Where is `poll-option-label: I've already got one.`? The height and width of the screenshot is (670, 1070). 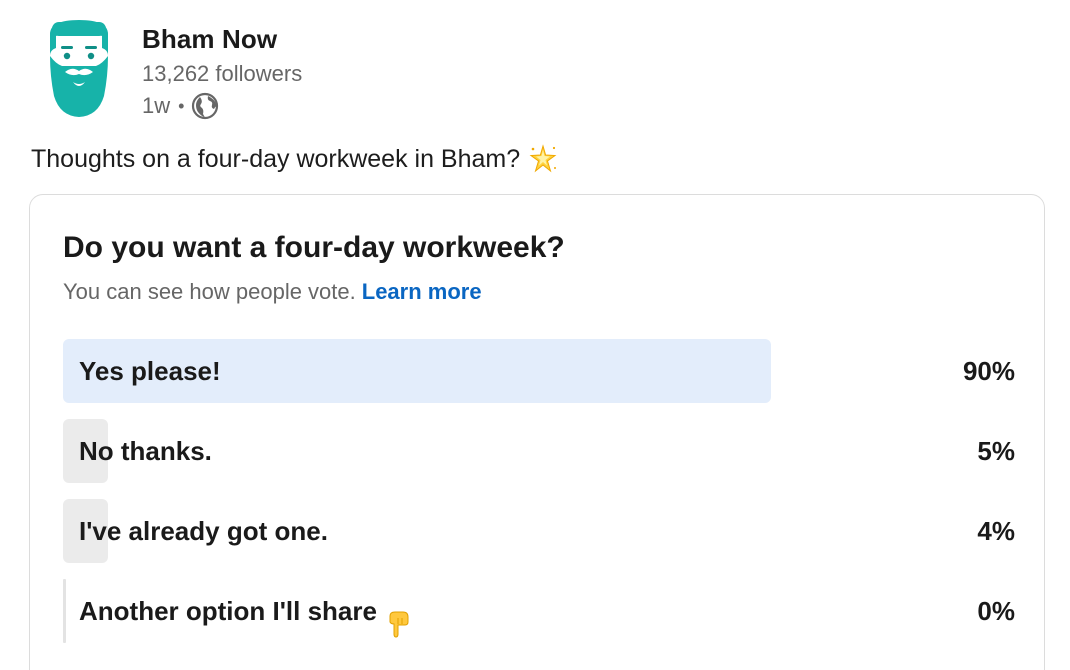 poll-option-label: I've already got one. is located at coordinates (203, 531).